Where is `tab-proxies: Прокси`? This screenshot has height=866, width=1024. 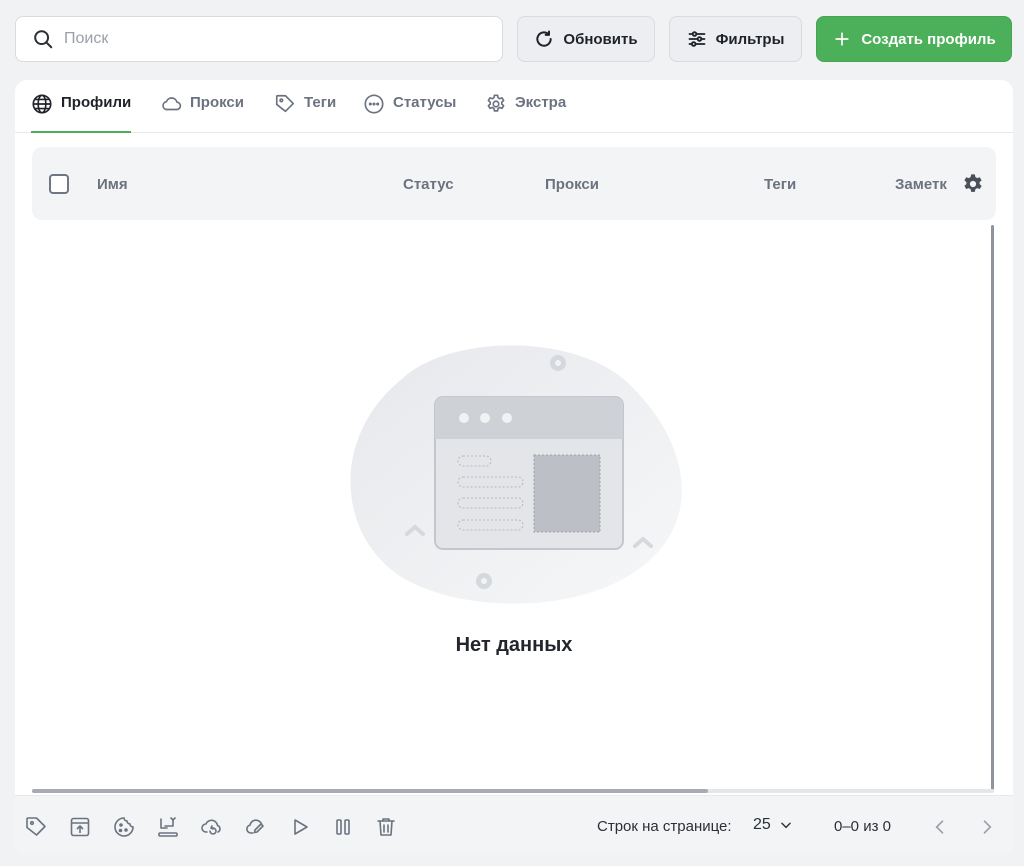 tab-proxies: Прокси is located at coordinates (202, 113).